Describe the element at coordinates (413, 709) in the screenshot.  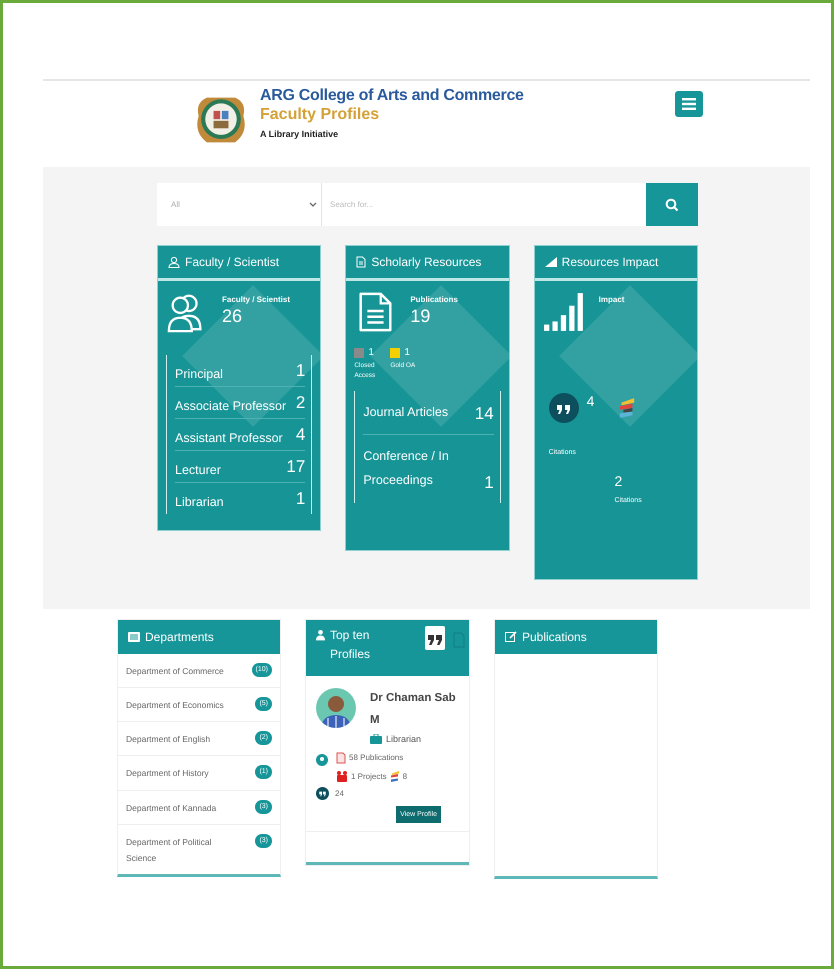
I see `profile-name: Dr Chaman Sab M` at that location.